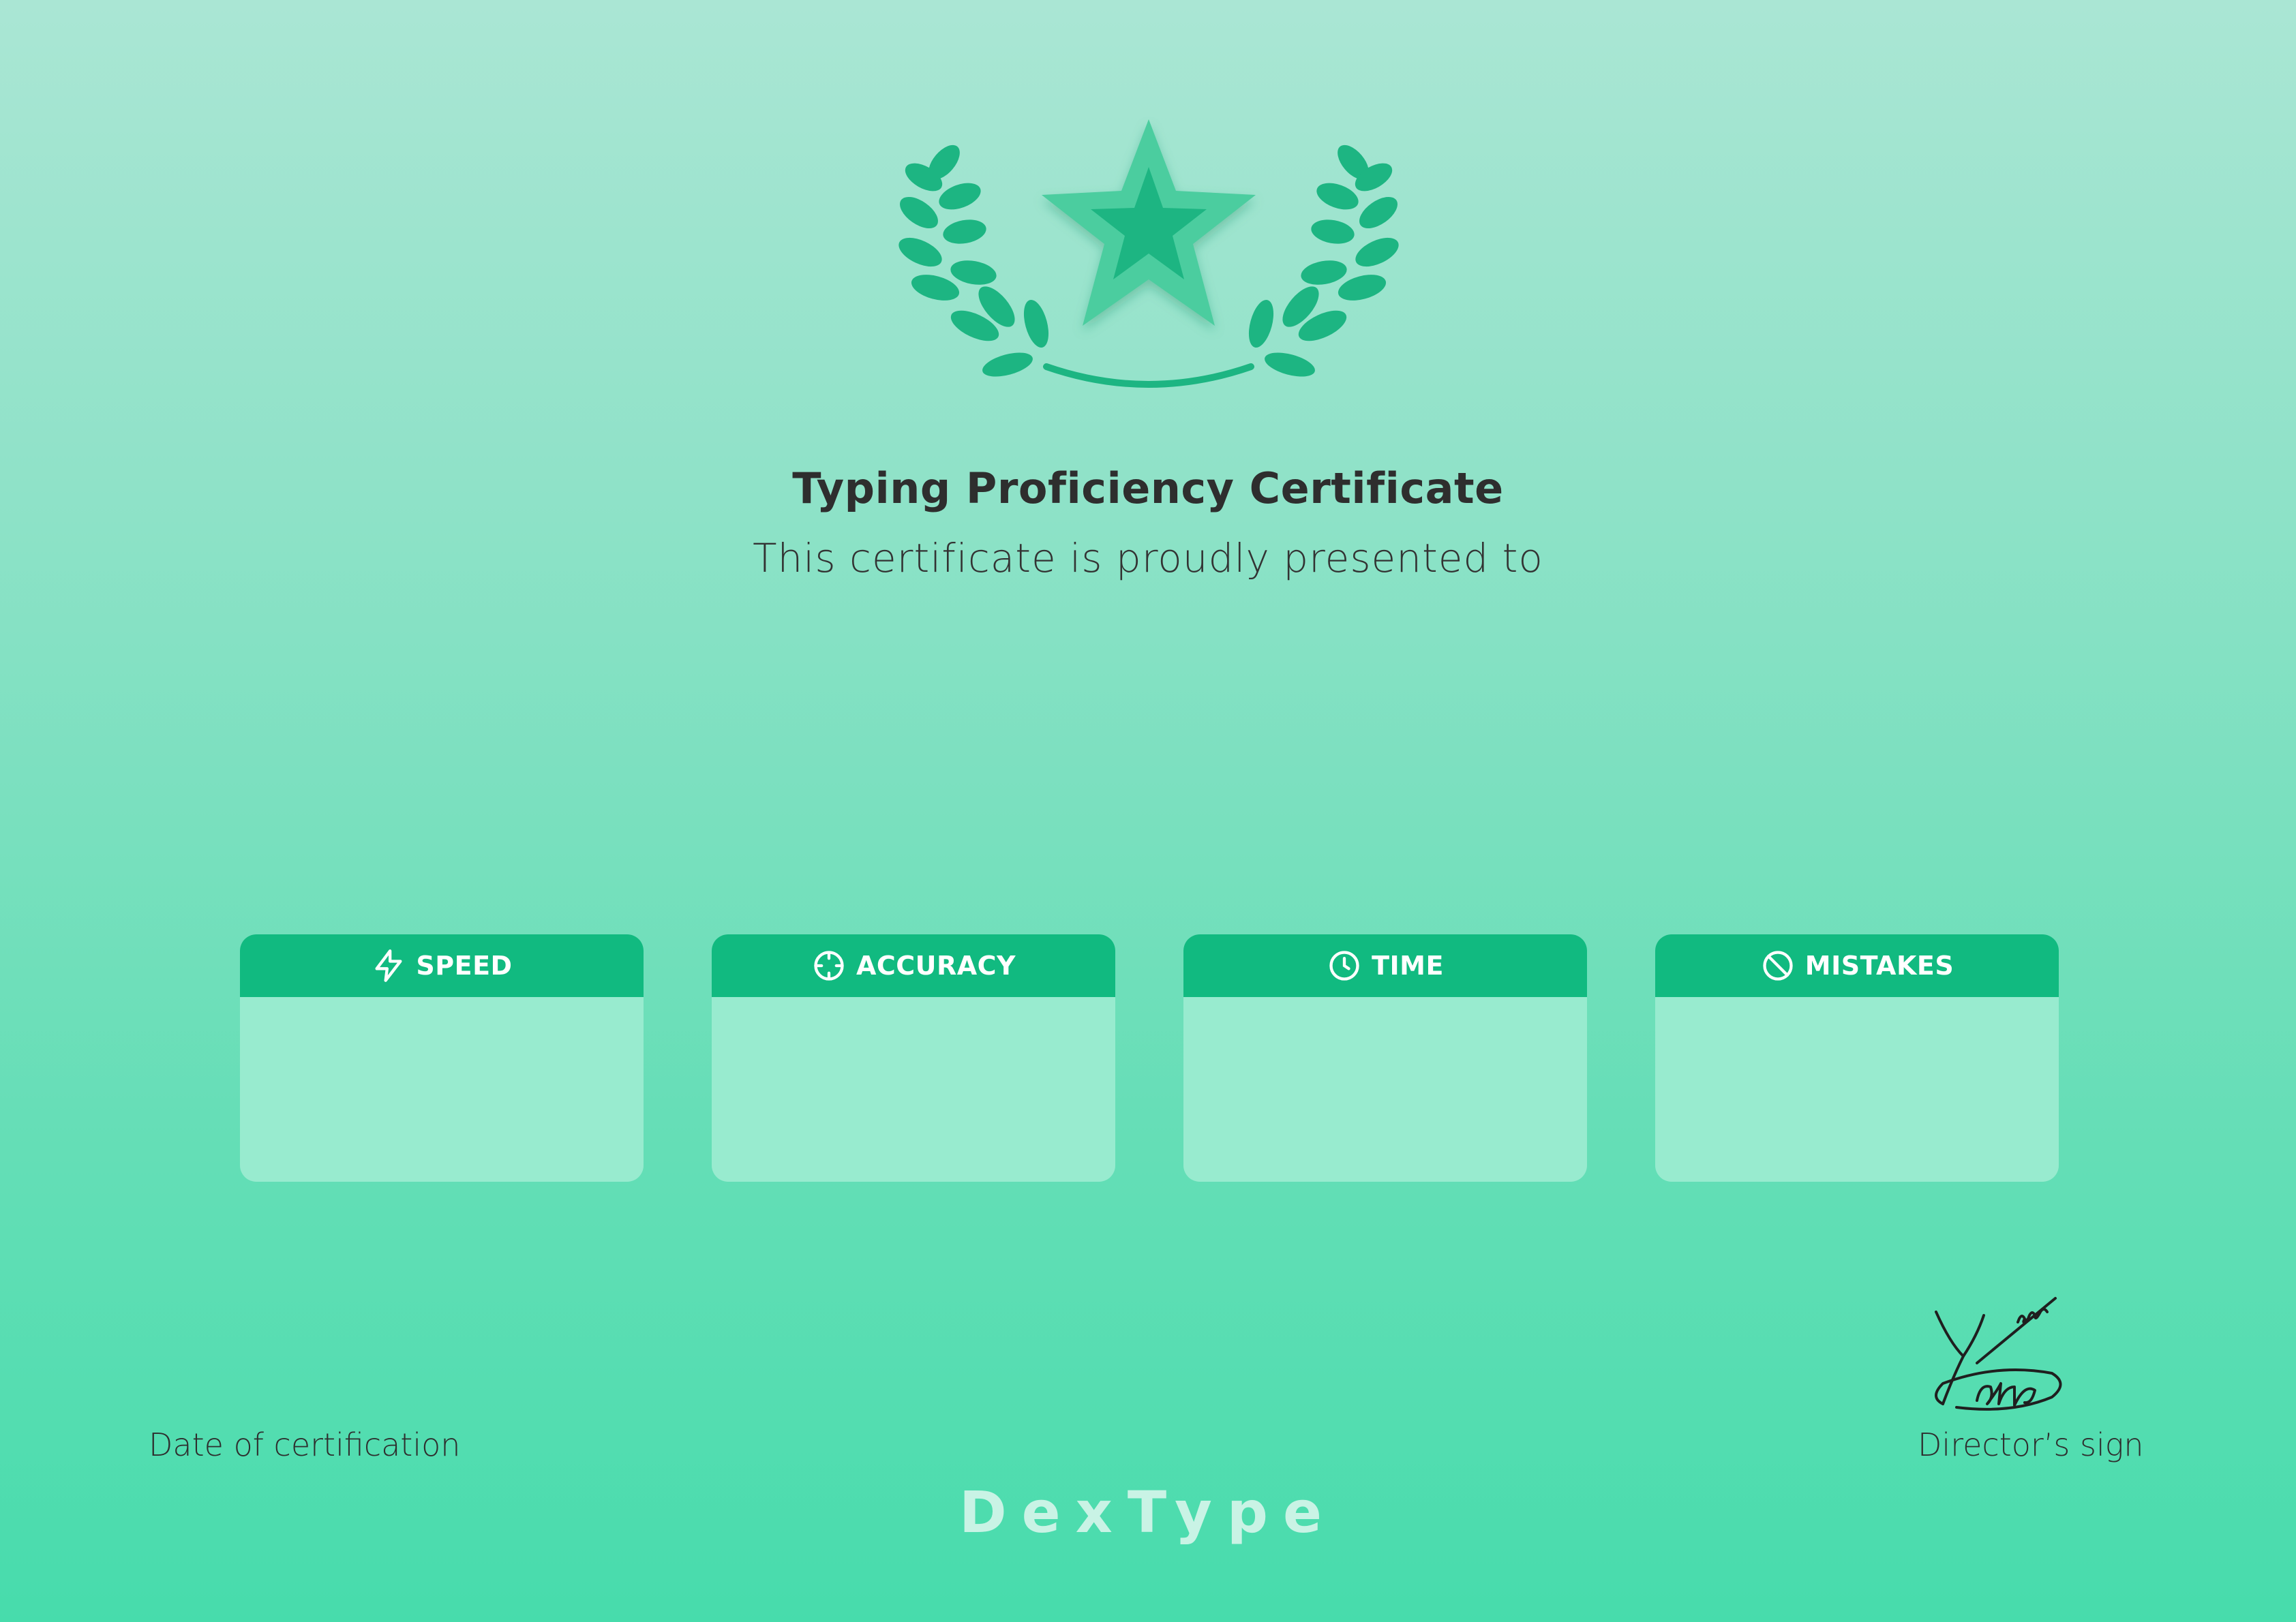 Image resolution: width=2296 pixels, height=1622 pixels. I want to click on time-card-header: TIME, so click(1385, 965).